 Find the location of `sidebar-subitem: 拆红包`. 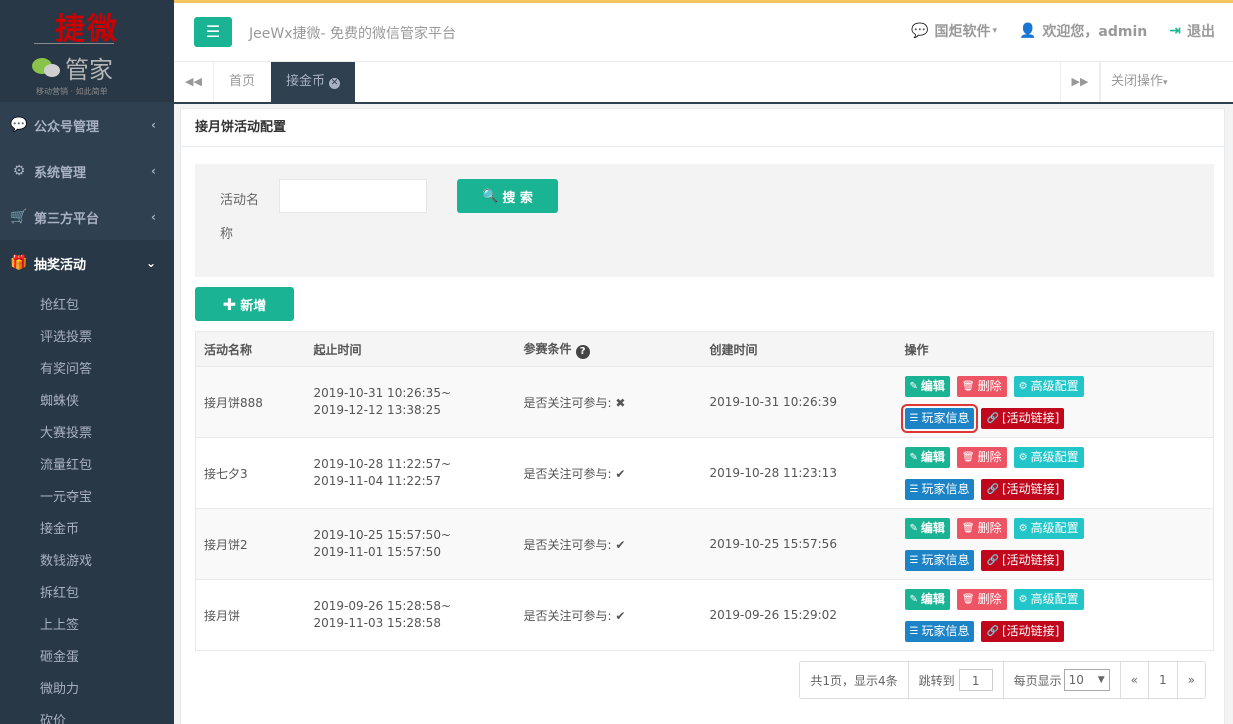

sidebar-subitem: 拆红包 is located at coordinates (87, 594).